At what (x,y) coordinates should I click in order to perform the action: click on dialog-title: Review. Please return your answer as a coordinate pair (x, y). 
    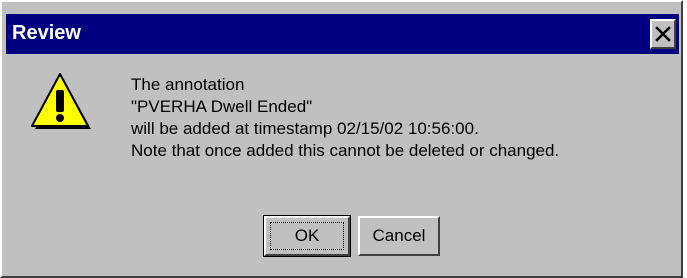
    Looking at the image, I should click on (46, 33).